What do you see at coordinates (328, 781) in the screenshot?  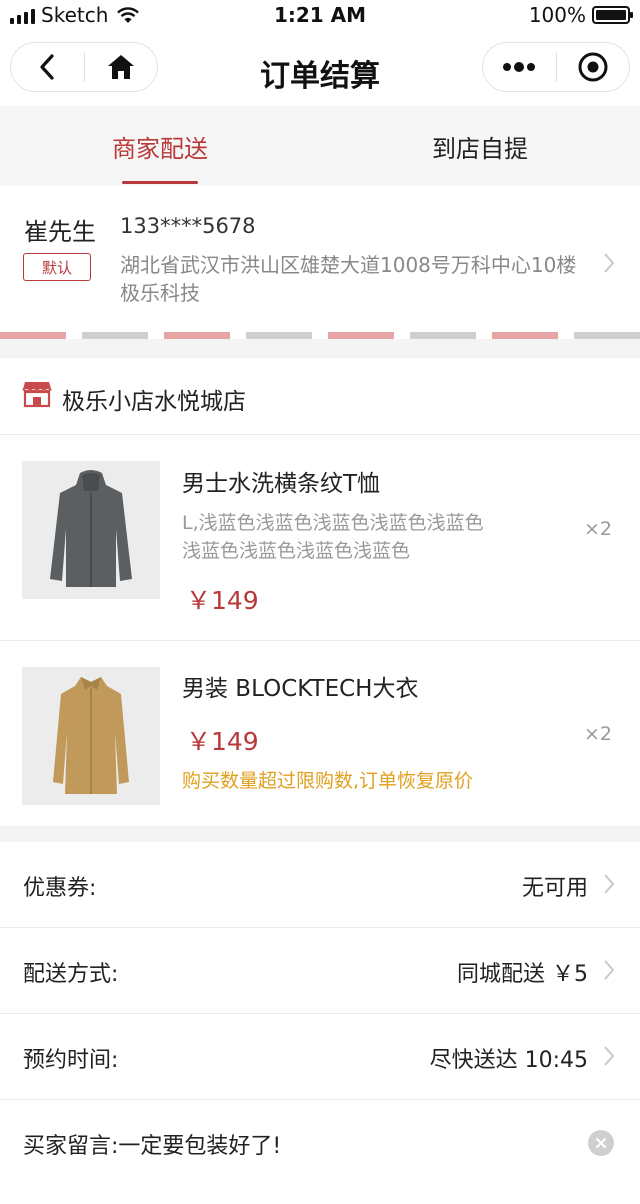 I see `purchase-limit-warning: 购买数量超过限购数,订单恢复原价` at bounding box center [328, 781].